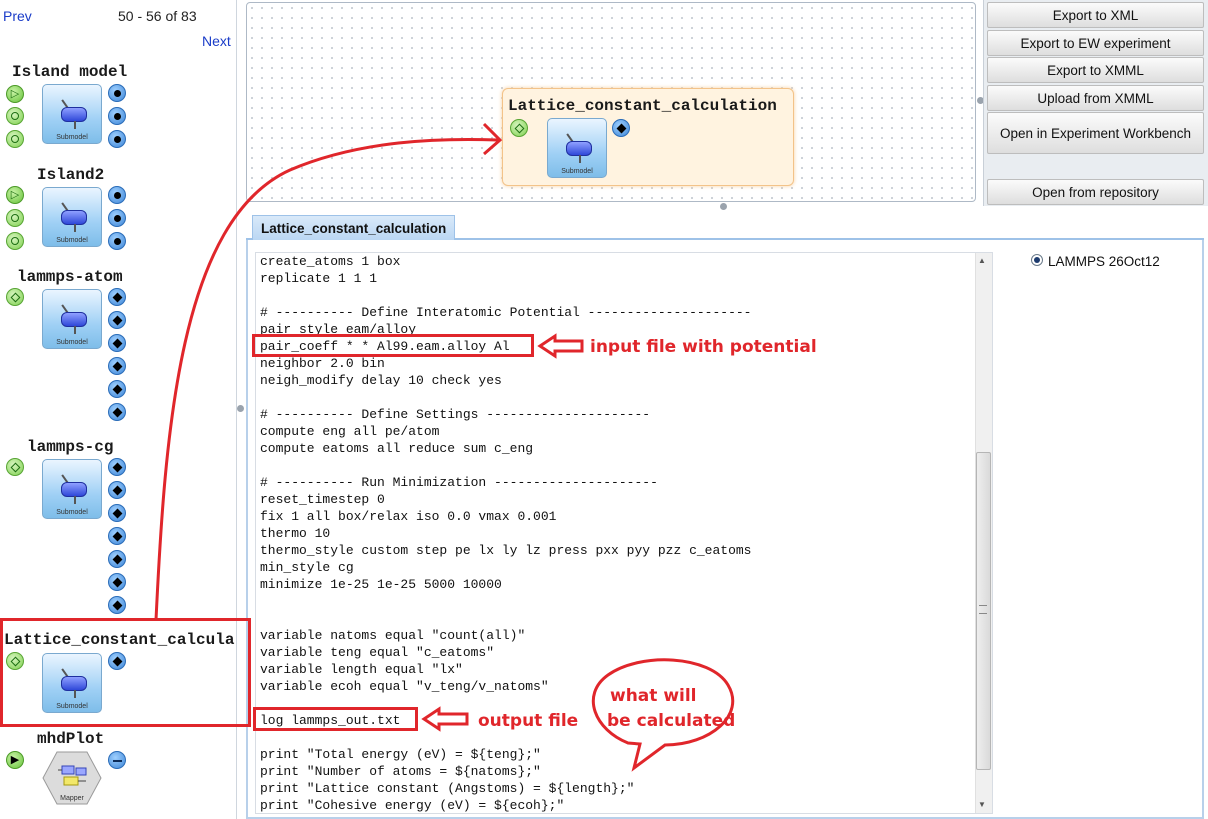  I want to click on calc-annotation-line2: be calculated, so click(671, 721).